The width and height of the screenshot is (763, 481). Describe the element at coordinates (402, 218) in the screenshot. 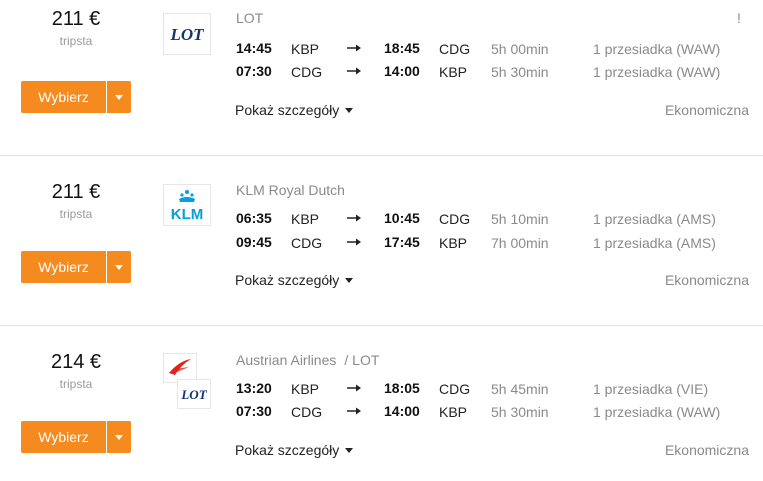

I see `arrival-time: 10:45` at that location.